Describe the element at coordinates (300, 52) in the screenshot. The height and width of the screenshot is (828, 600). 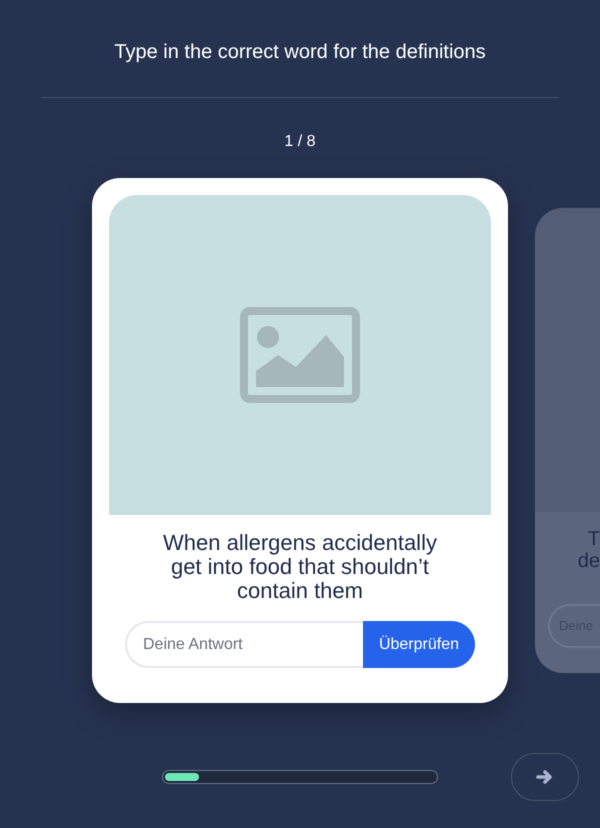
I see `instruction-text: Type in the correct word for the definitions` at that location.